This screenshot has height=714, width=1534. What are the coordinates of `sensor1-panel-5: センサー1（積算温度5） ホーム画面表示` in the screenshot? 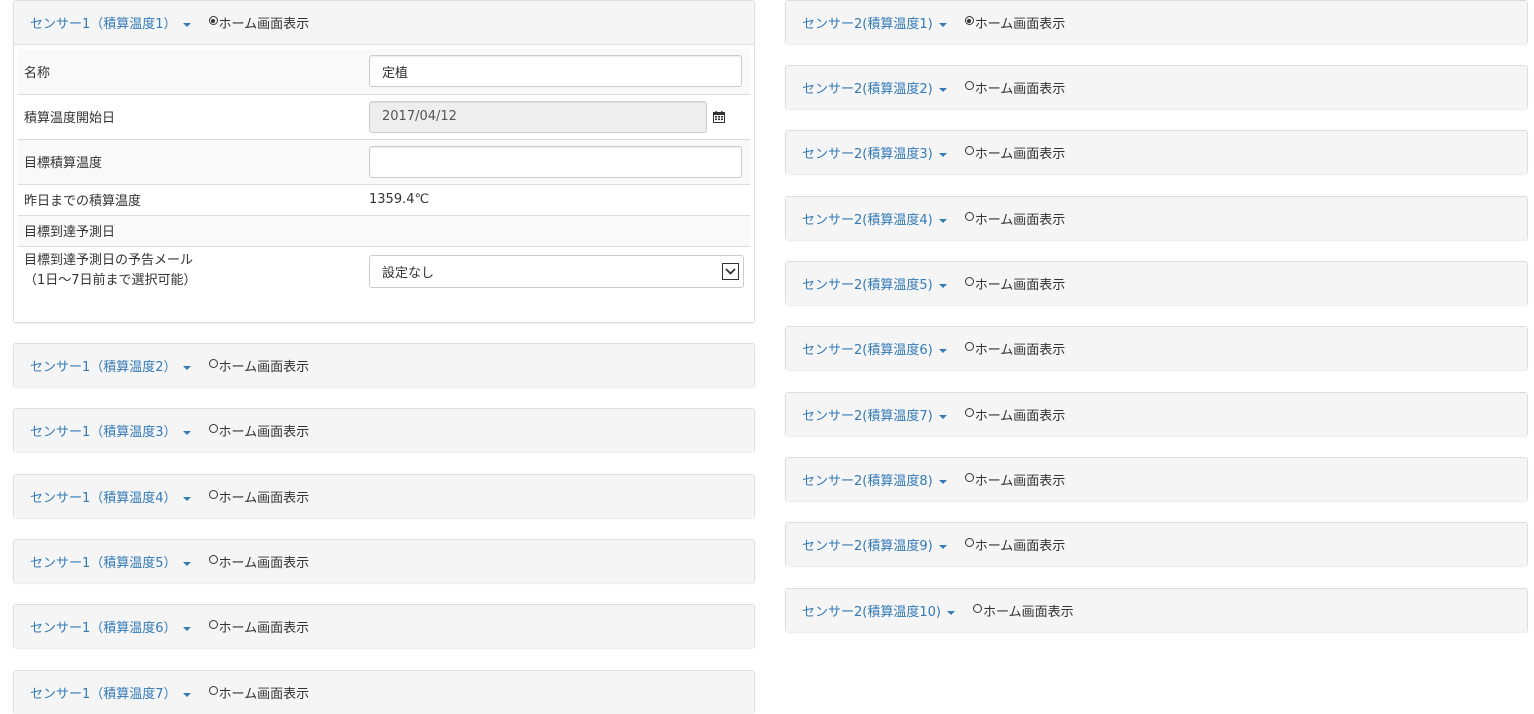 It's located at (384, 561).